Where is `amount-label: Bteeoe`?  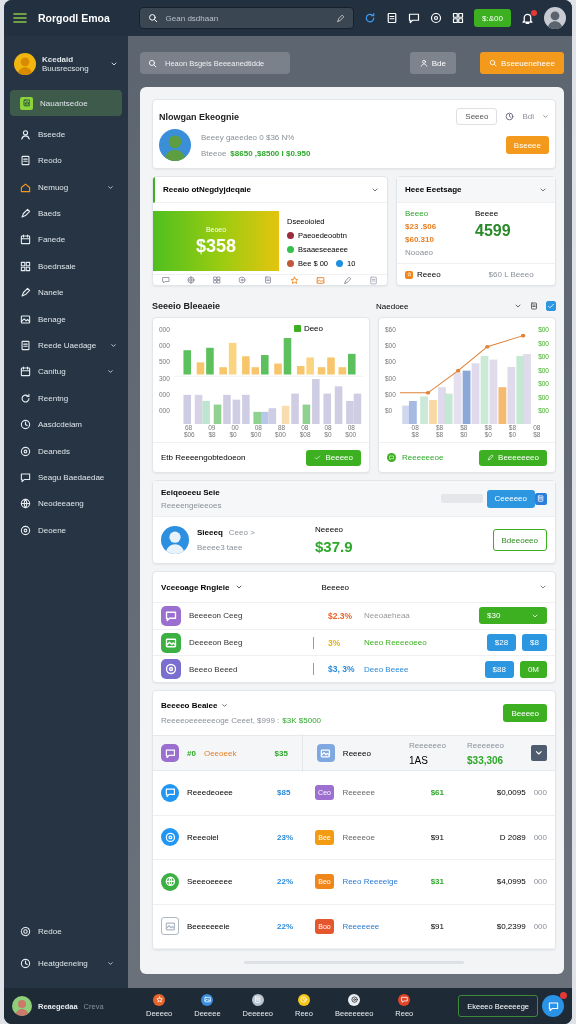
amount-label: Bteeoe is located at coordinates (214, 153).